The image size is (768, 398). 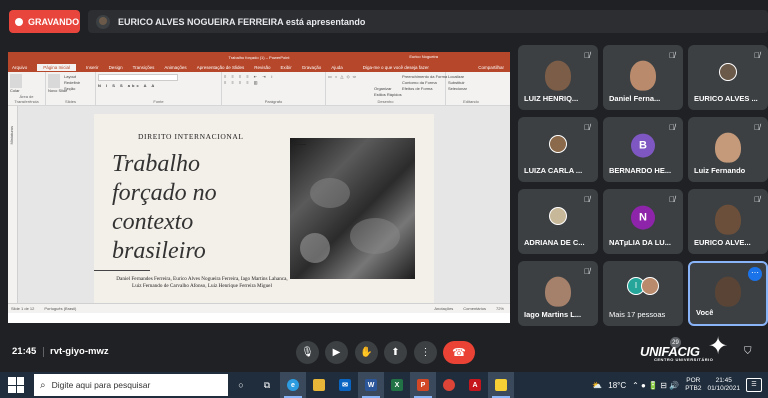 I want to click on leave-call-button: ☎, so click(x=459, y=352).